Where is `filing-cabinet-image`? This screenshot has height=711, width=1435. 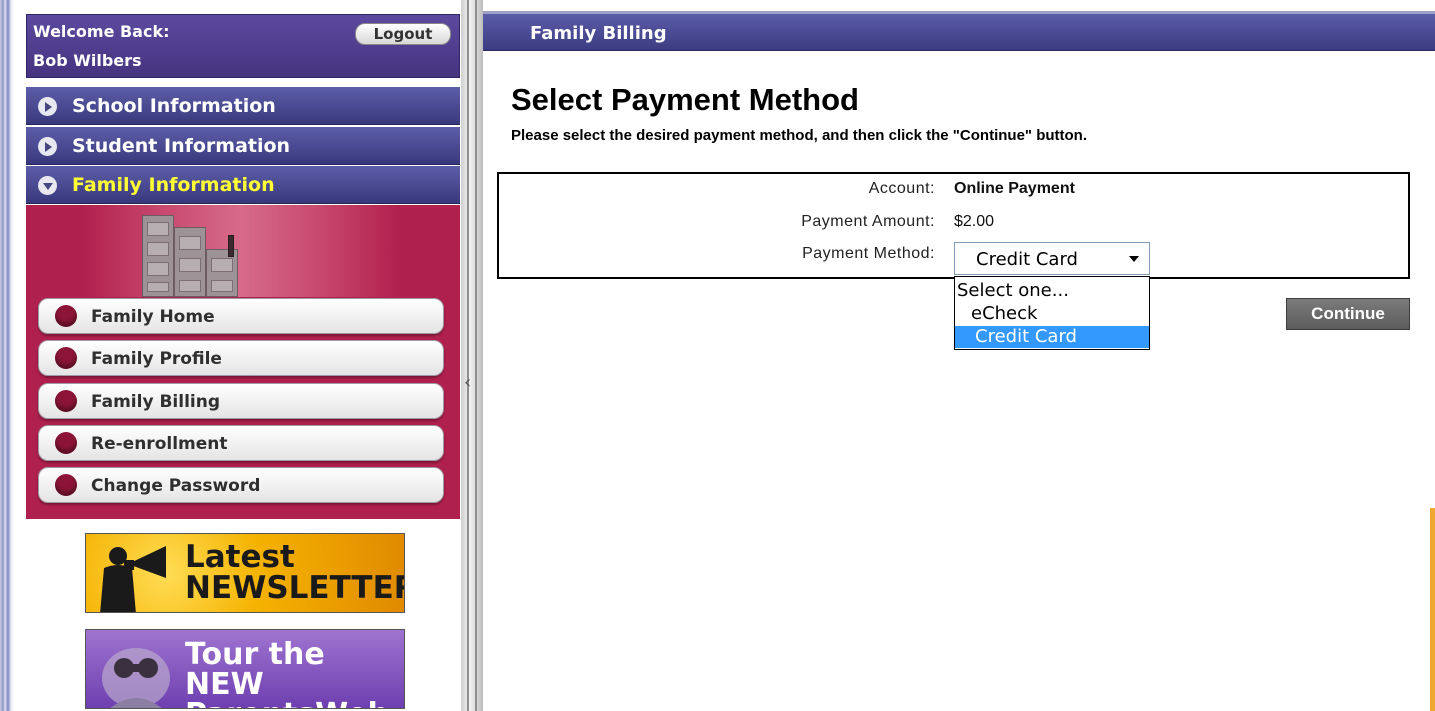
filing-cabinet-image is located at coordinates (241, 251).